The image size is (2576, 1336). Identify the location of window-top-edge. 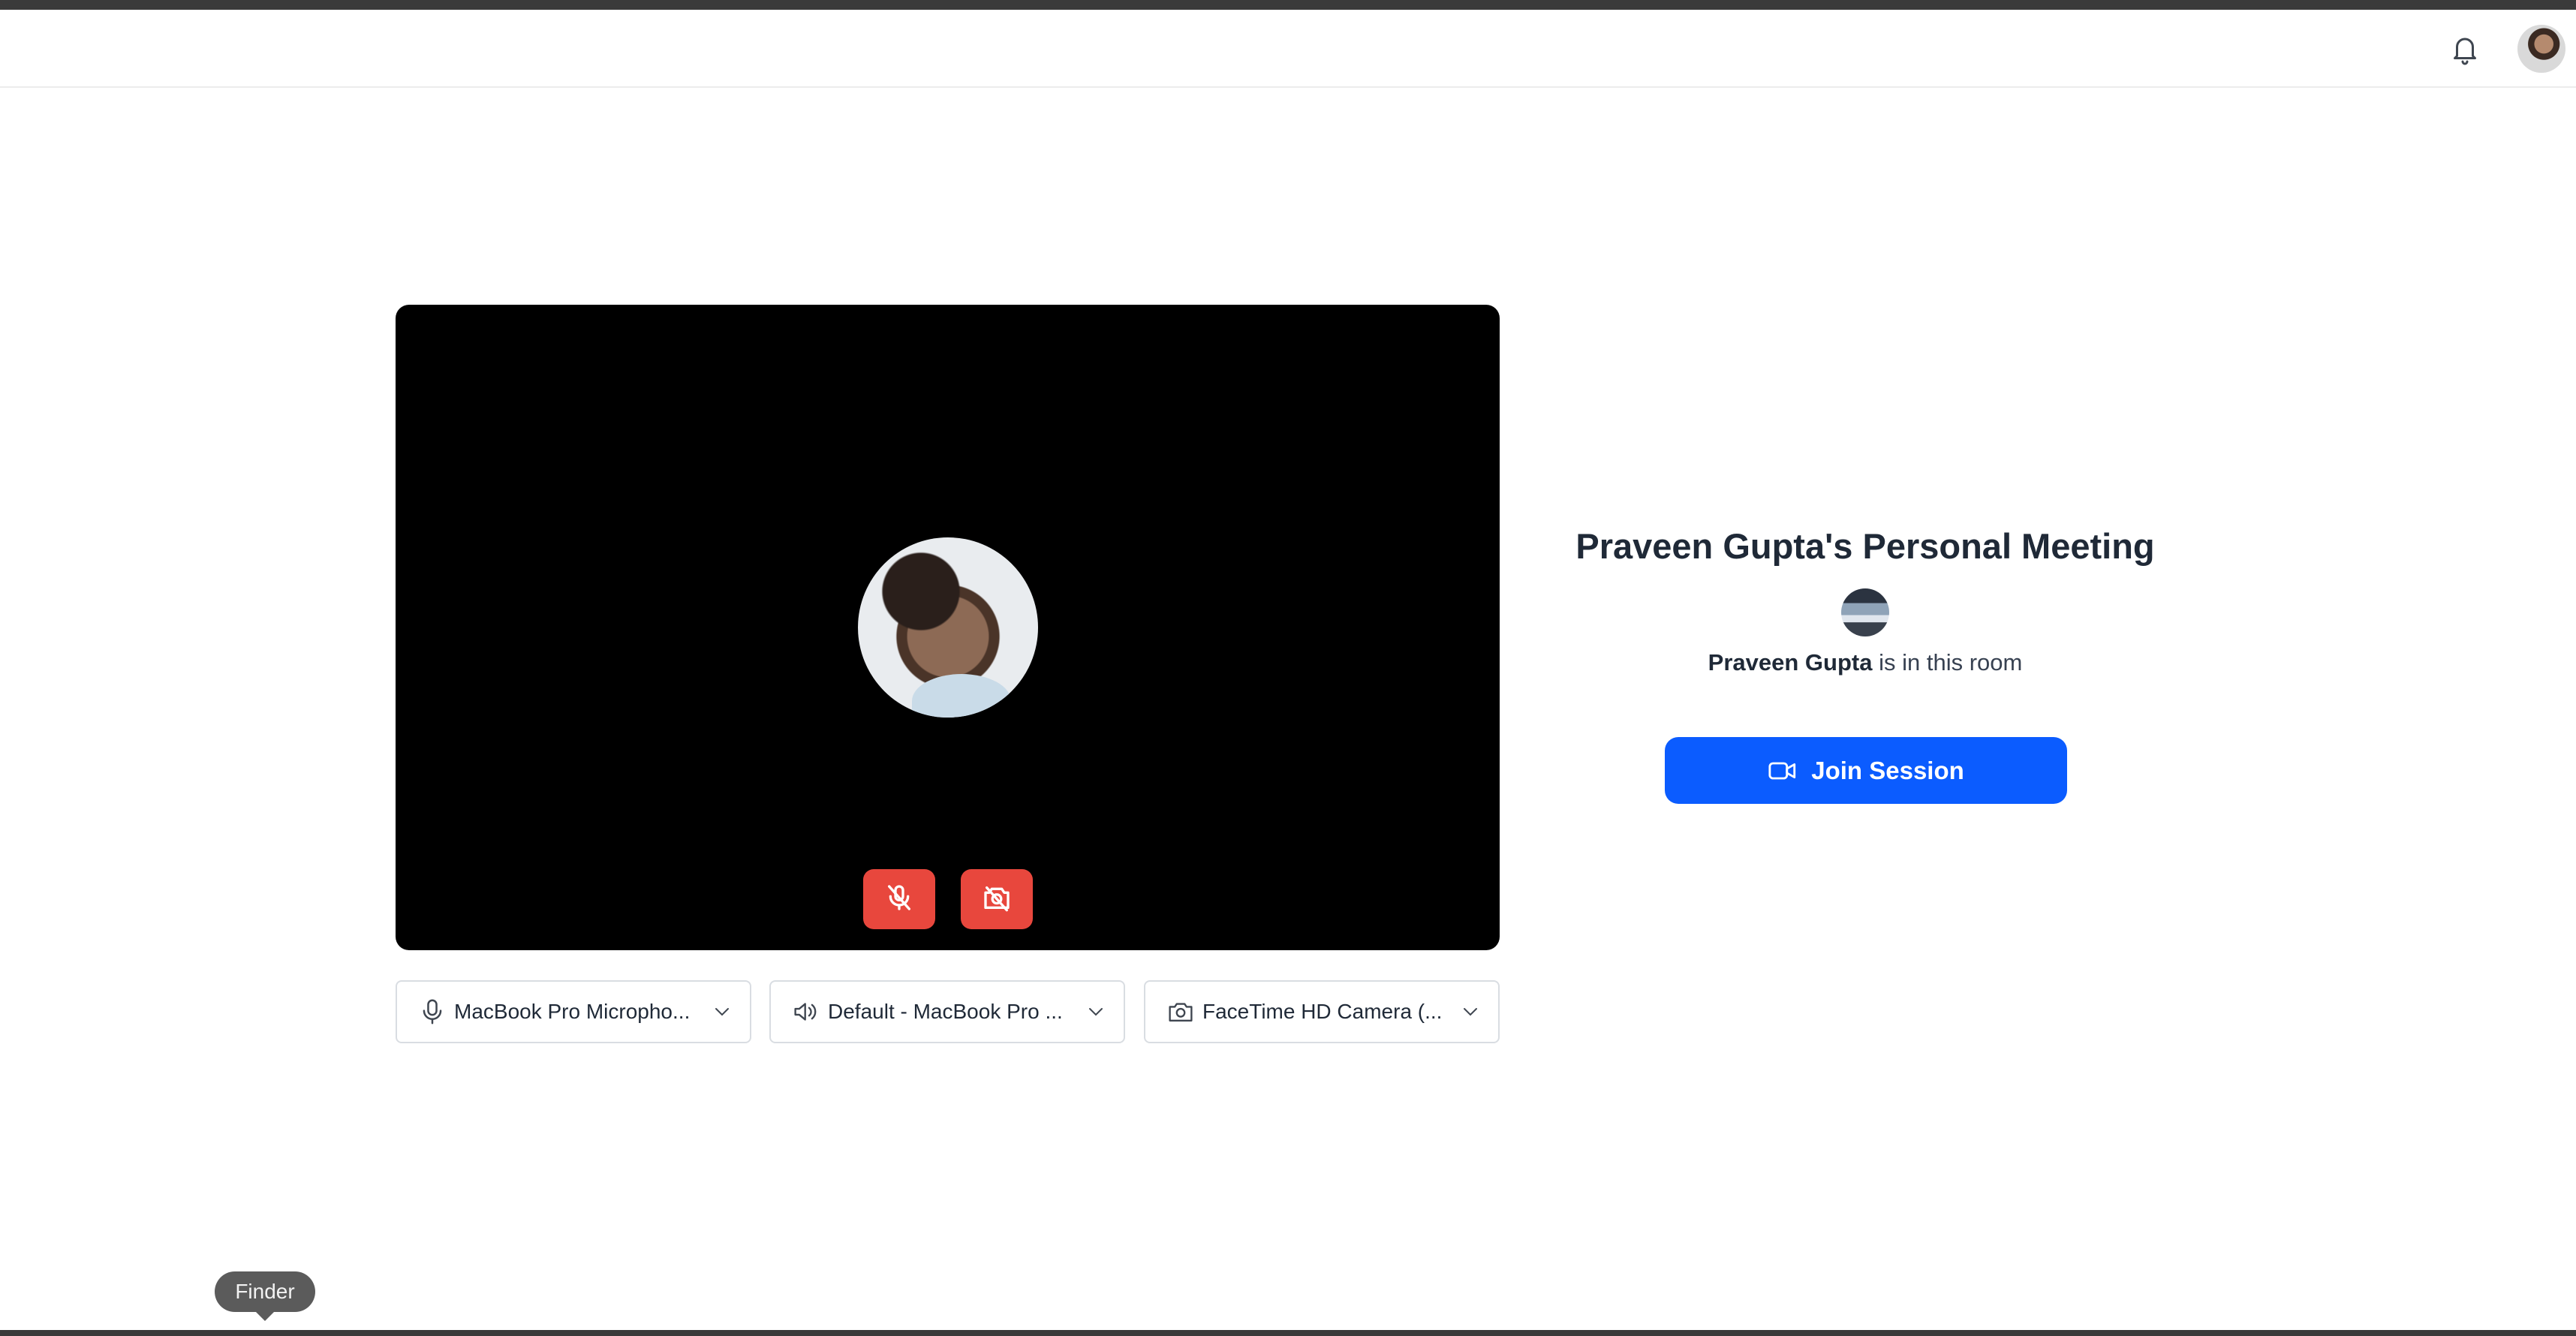
(1288, 5).